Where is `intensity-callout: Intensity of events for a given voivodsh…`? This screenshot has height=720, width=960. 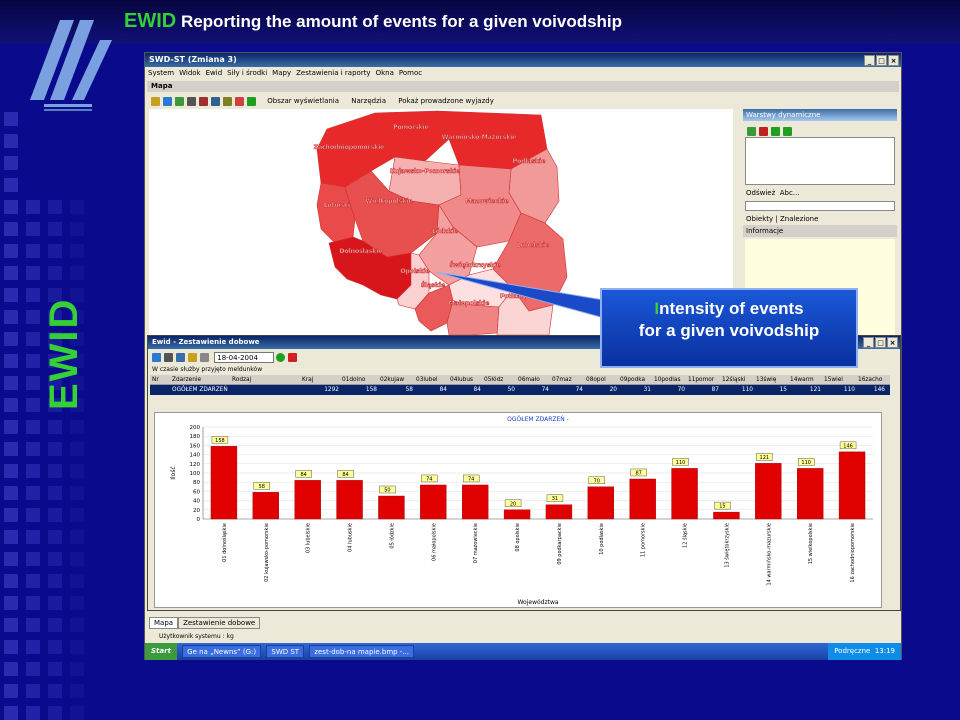
intensity-callout: Intensity of events for a given voivodsh… is located at coordinates (729, 328).